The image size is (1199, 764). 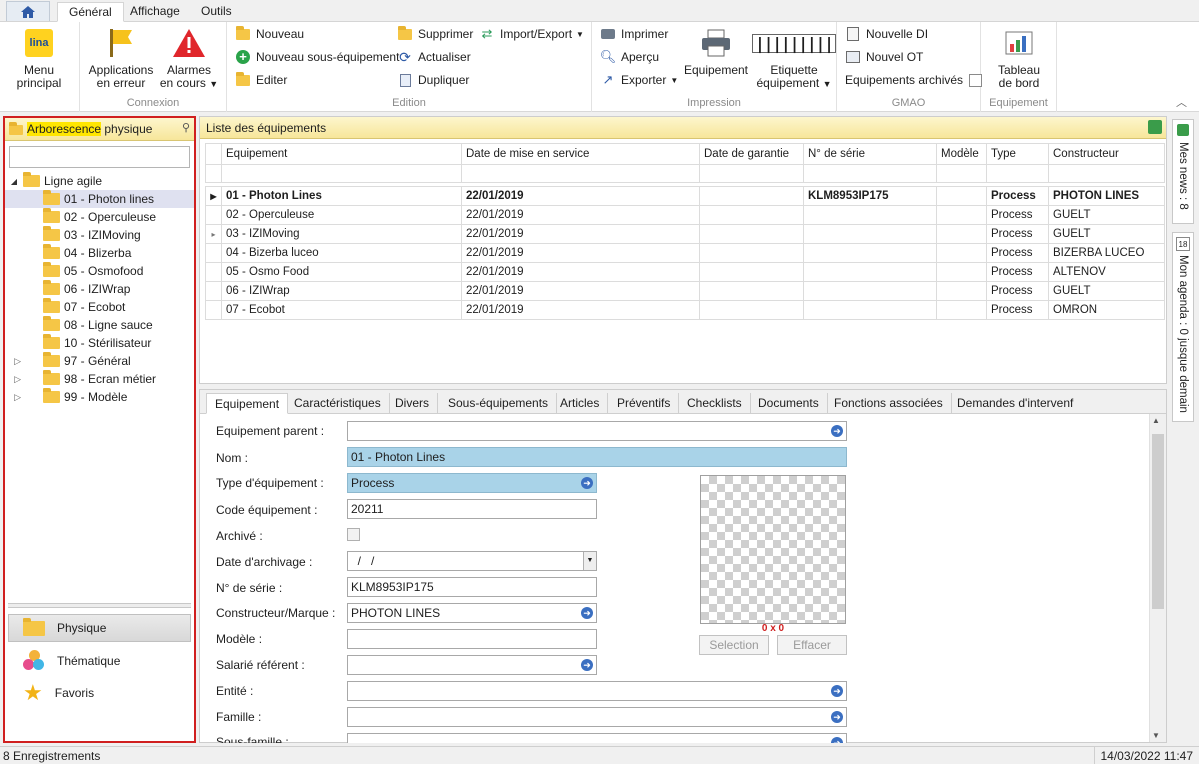 I want to click on panel-splitter, so click(x=99, y=605).